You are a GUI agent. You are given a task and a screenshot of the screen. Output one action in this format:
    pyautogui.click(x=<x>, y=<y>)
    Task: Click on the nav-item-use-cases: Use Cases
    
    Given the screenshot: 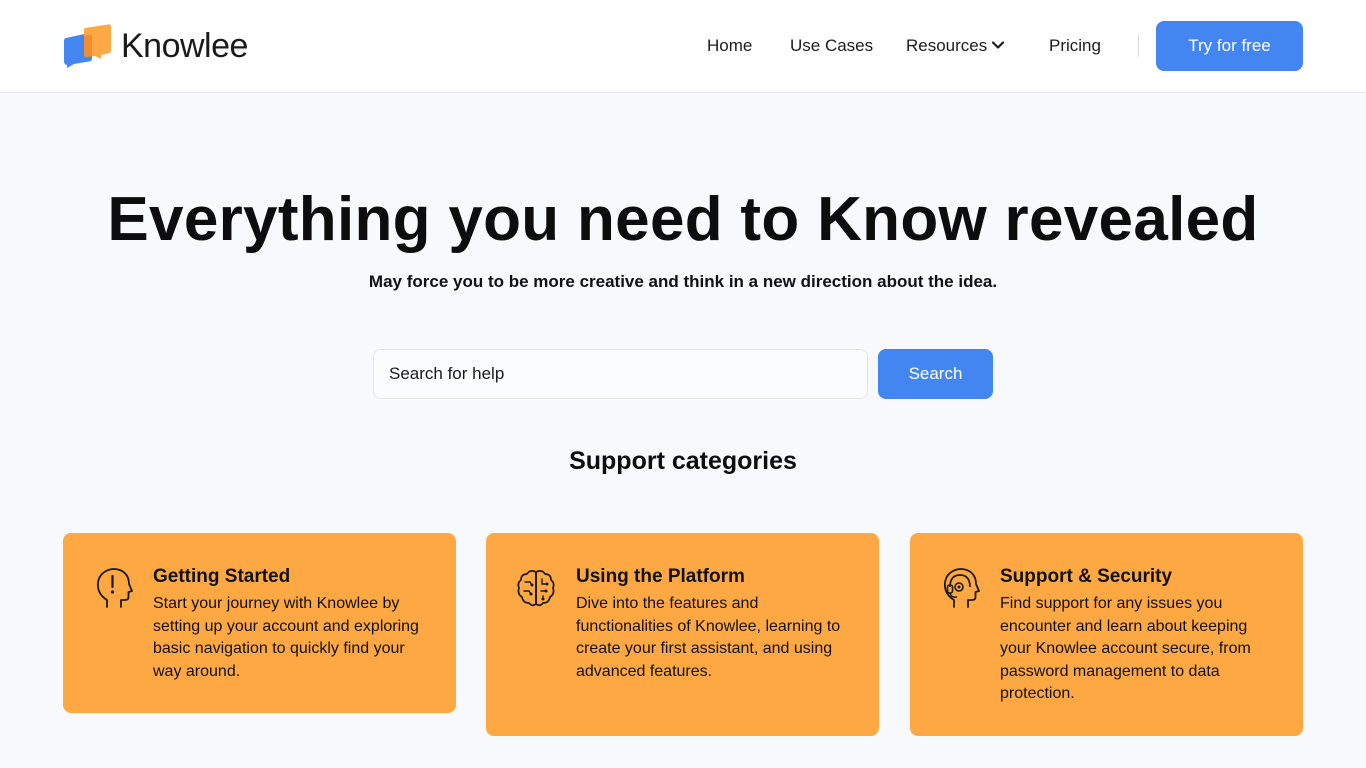 What is the action you would take?
    pyautogui.click(x=831, y=46)
    